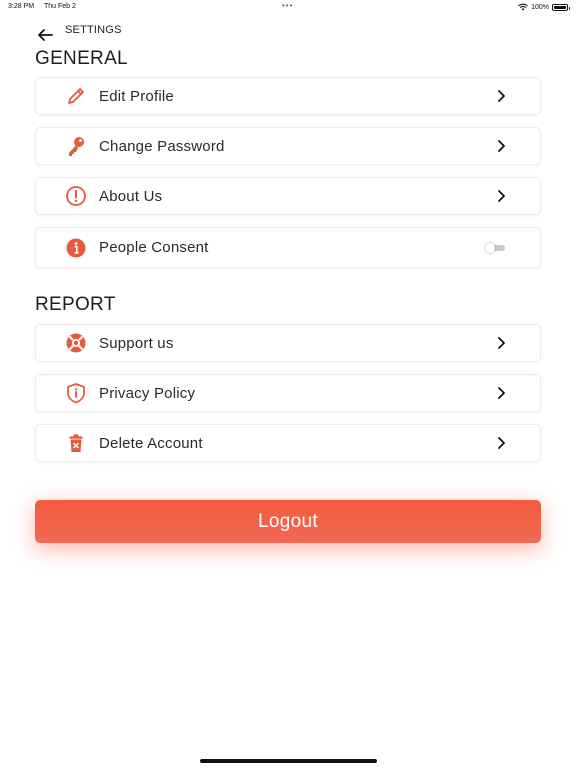 Image resolution: width=576 pixels, height=768 pixels. I want to click on arrow-left-icon, so click(45, 35).